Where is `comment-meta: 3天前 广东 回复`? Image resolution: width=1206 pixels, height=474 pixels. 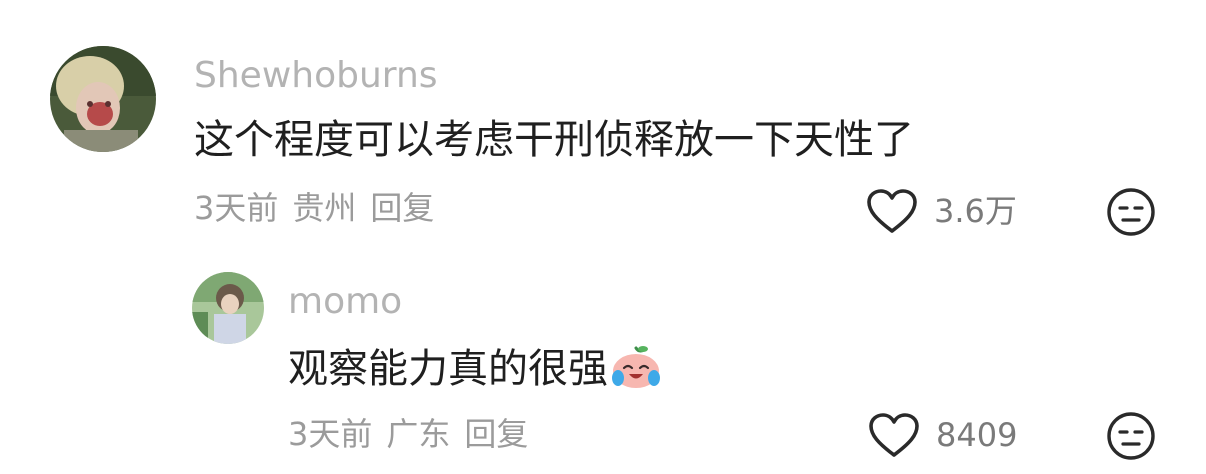 comment-meta: 3天前 广东 回复 is located at coordinates (415, 434).